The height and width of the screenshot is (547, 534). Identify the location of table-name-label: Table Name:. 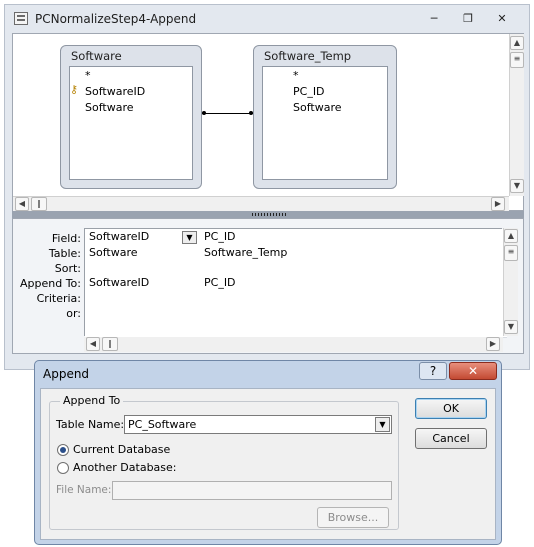
(90, 424).